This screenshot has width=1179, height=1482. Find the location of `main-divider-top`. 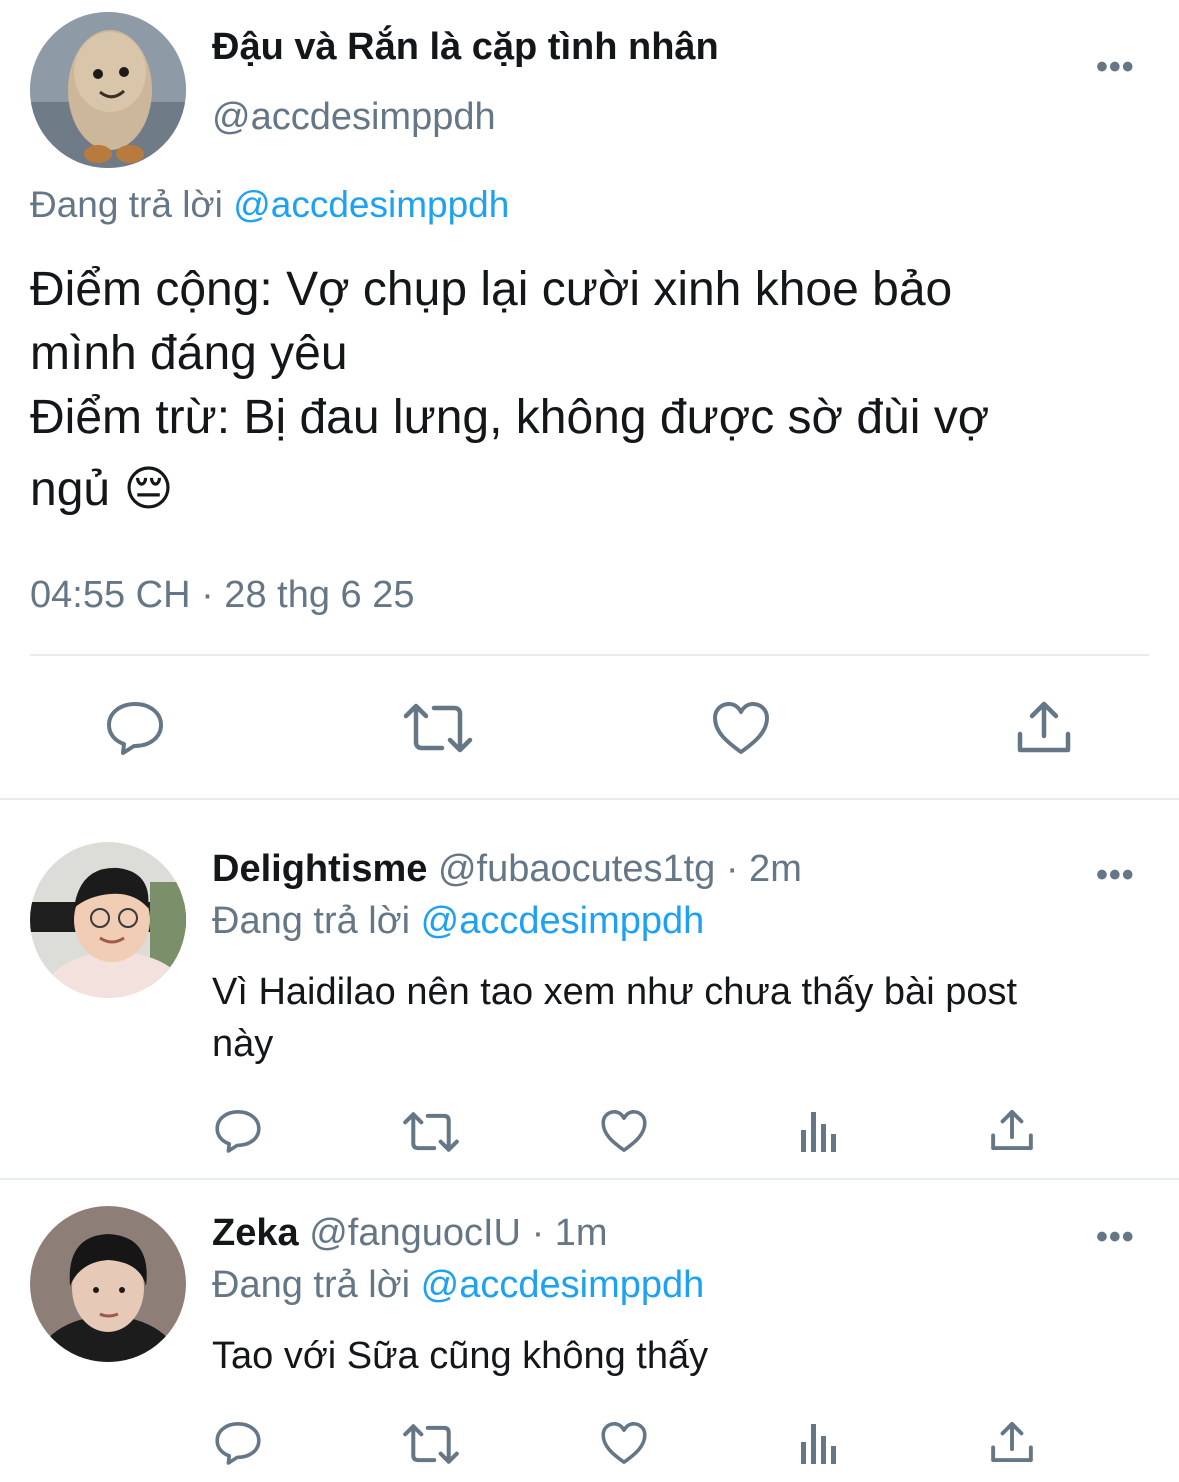

main-divider-top is located at coordinates (589, 655).